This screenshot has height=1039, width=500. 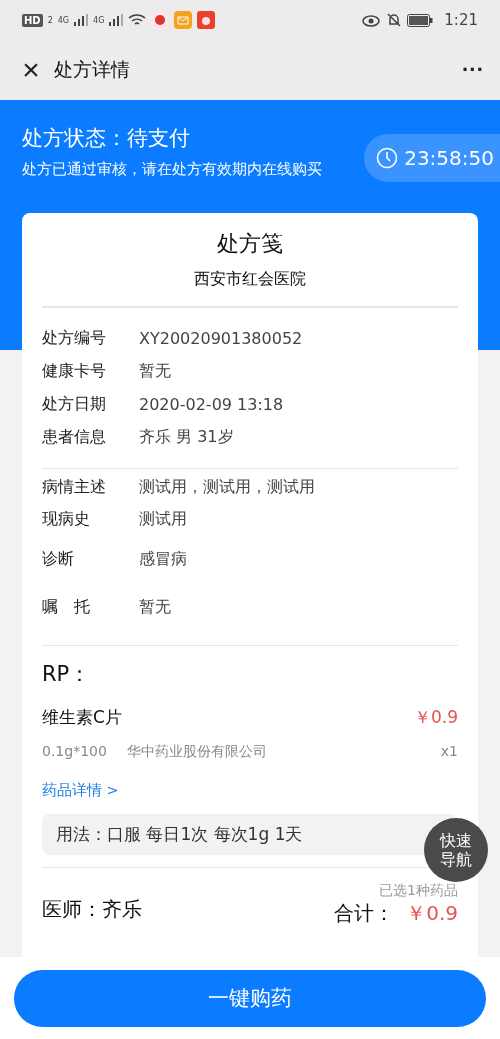 What do you see at coordinates (163, 559) in the screenshot?
I see `info-value: 感冒病` at bounding box center [163, 559].